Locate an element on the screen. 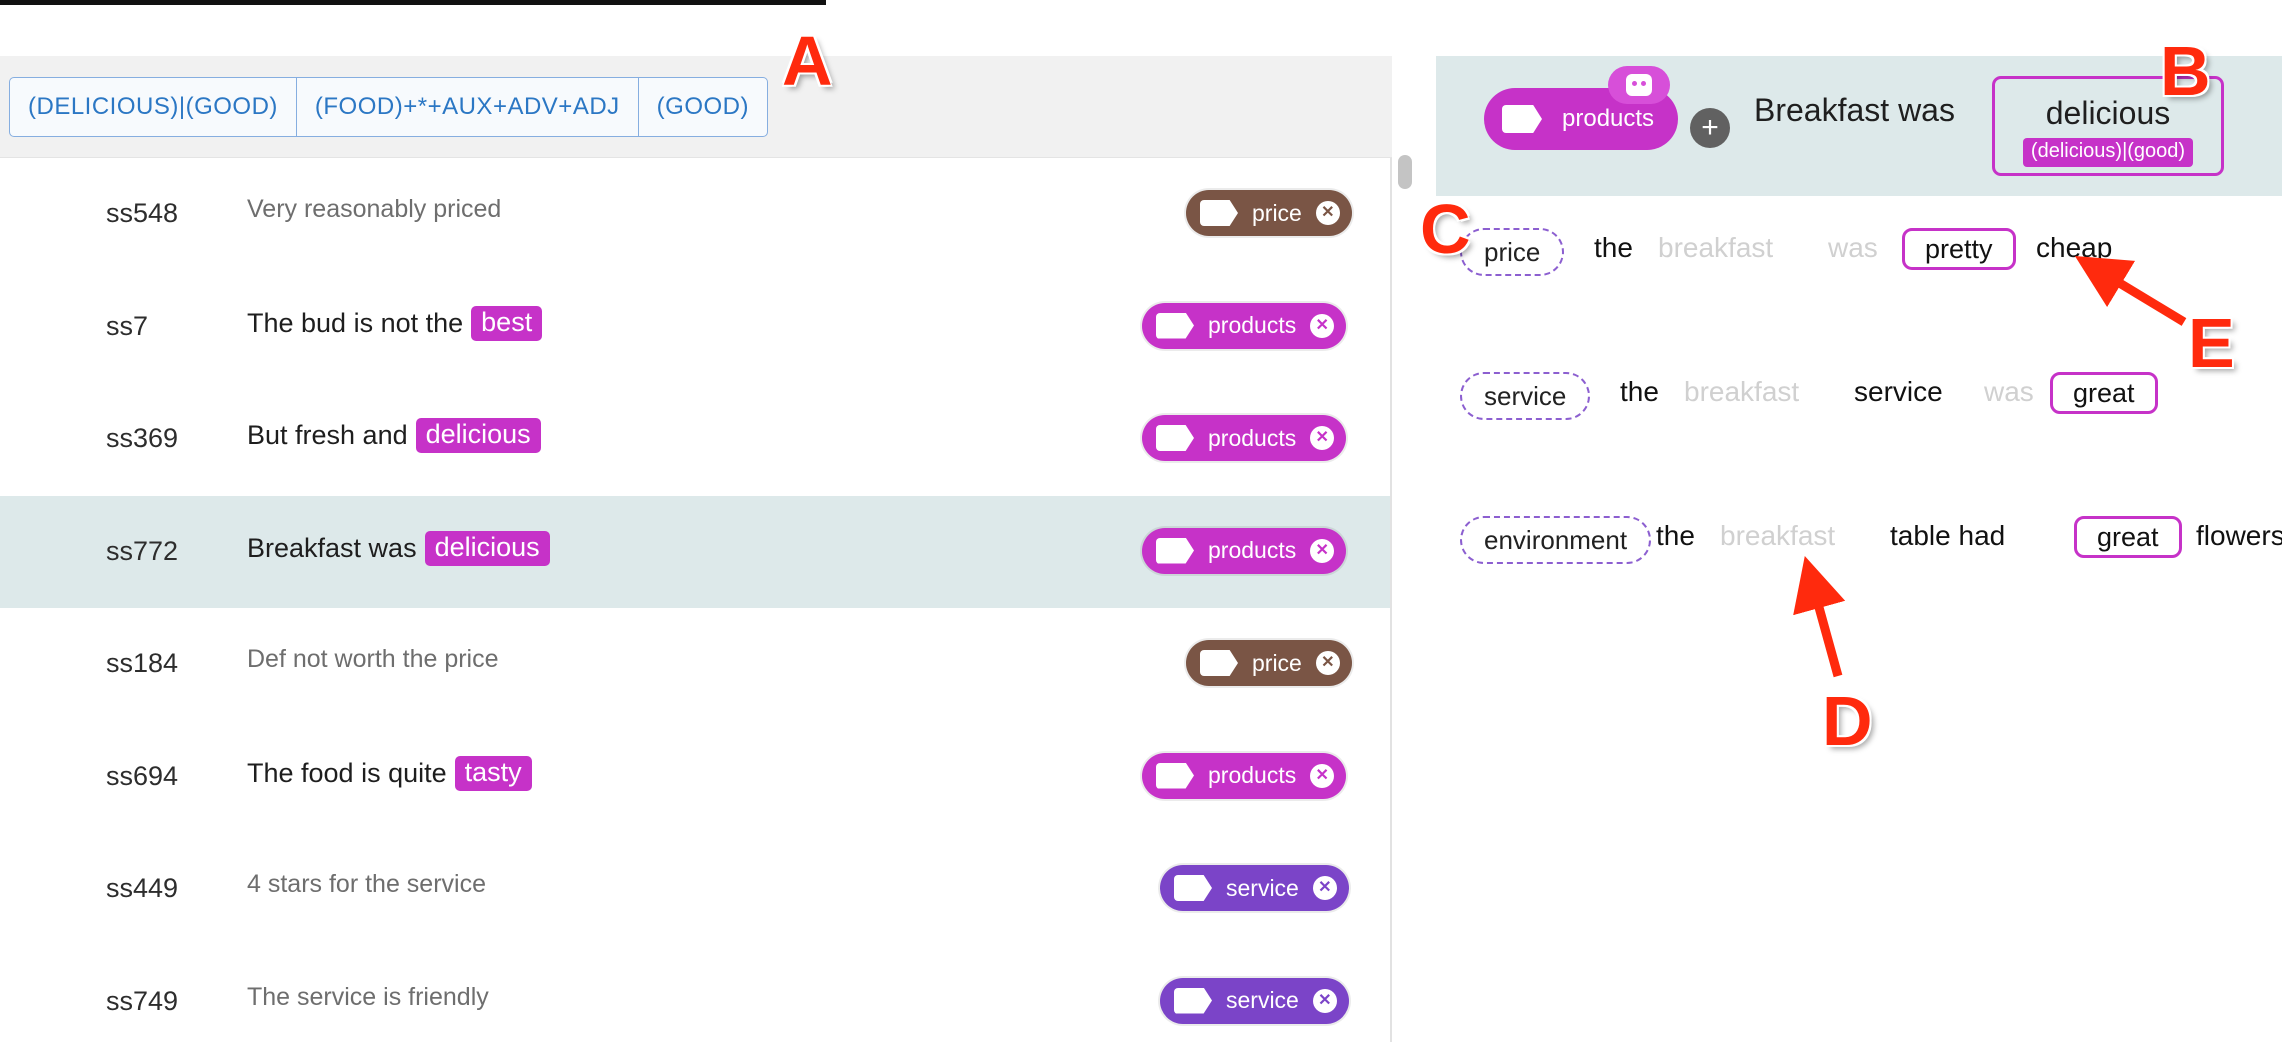 The image size is (2282, 1042). arrow-d is located at coordinates (1819, 616).